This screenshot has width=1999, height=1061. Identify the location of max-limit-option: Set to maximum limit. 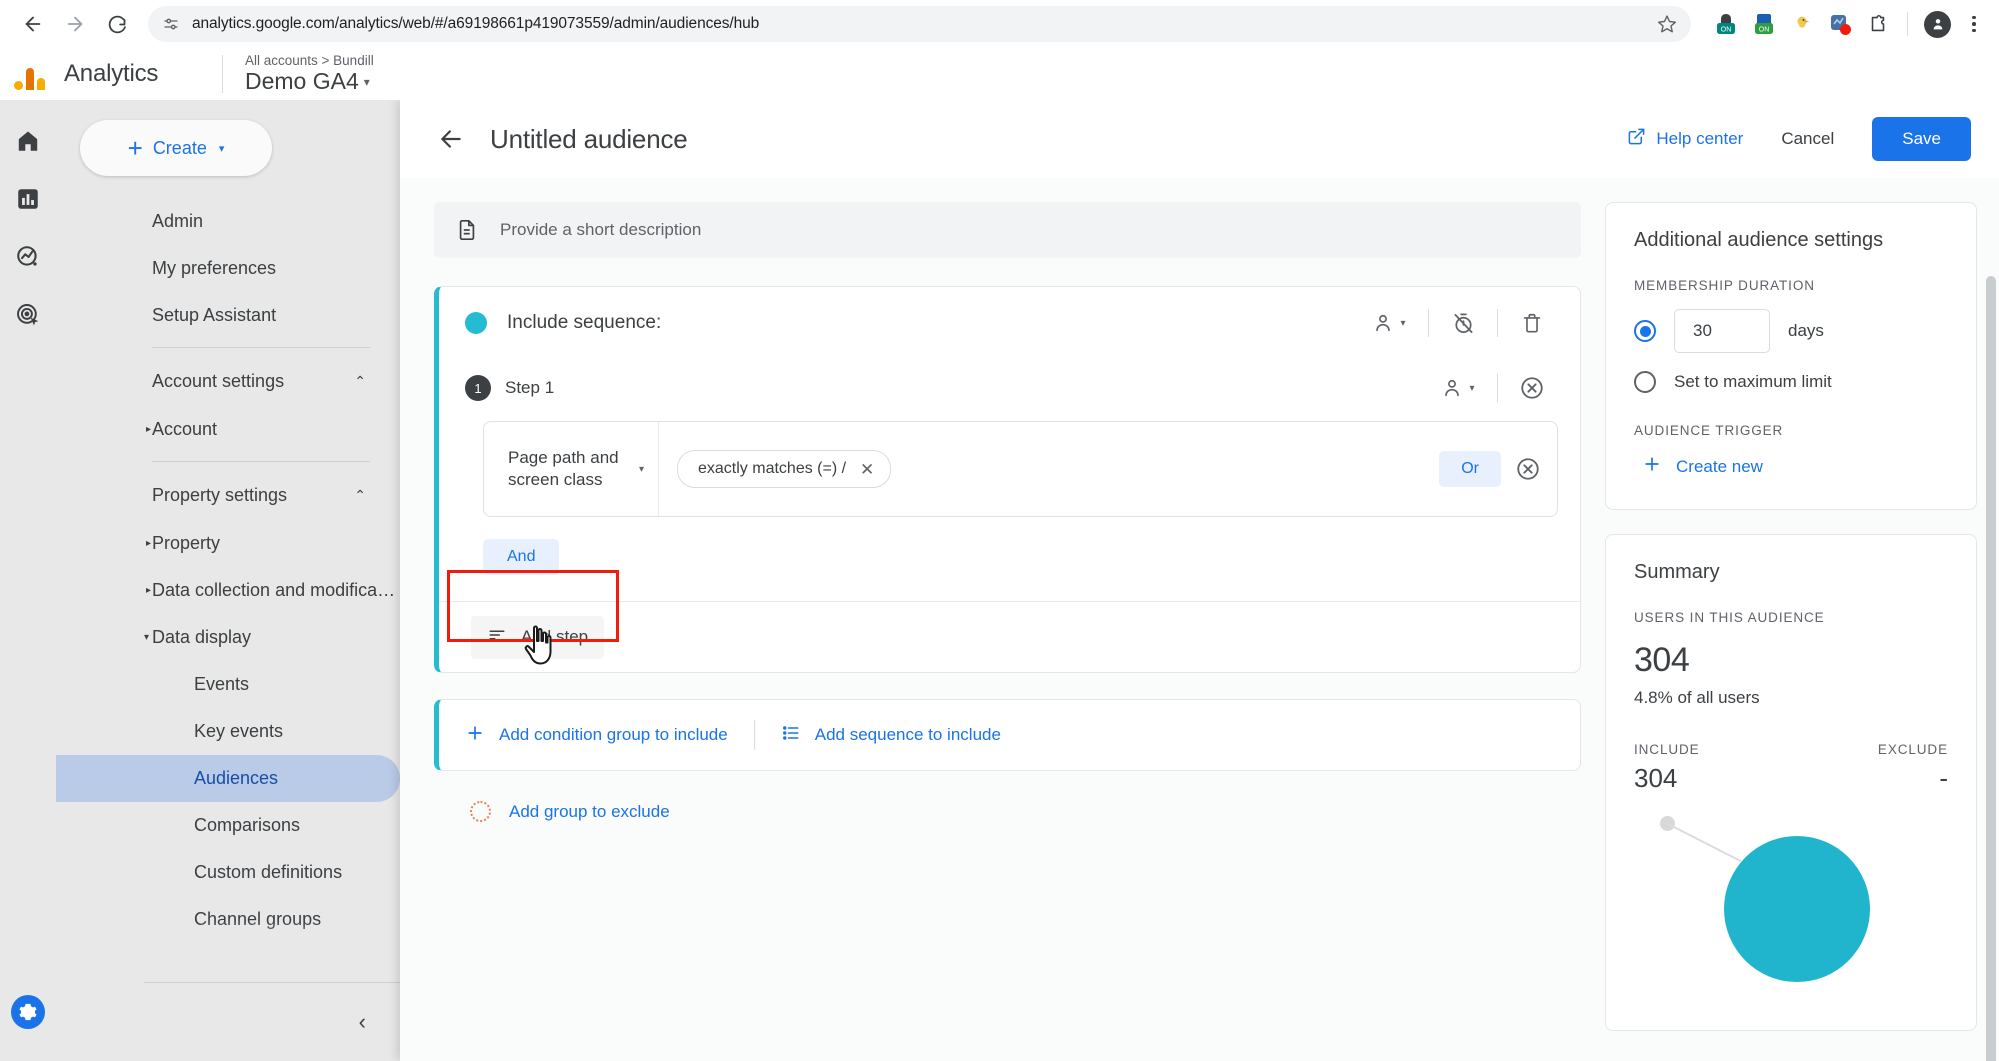
(1791, 382).